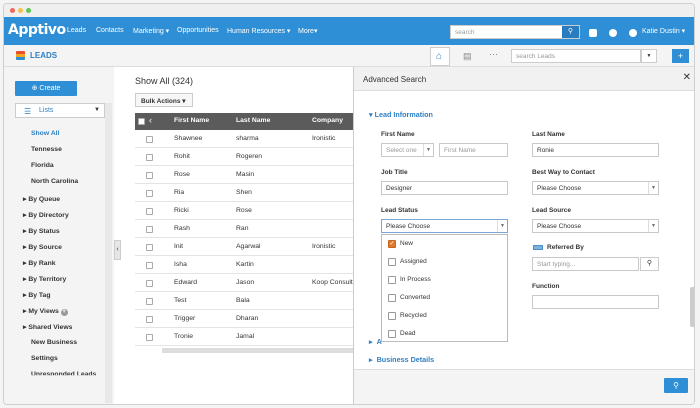 Image resolution: width=700 pixels, height=408 pixels. I want to click on last-name-cell: Masin, so click(245, 174).